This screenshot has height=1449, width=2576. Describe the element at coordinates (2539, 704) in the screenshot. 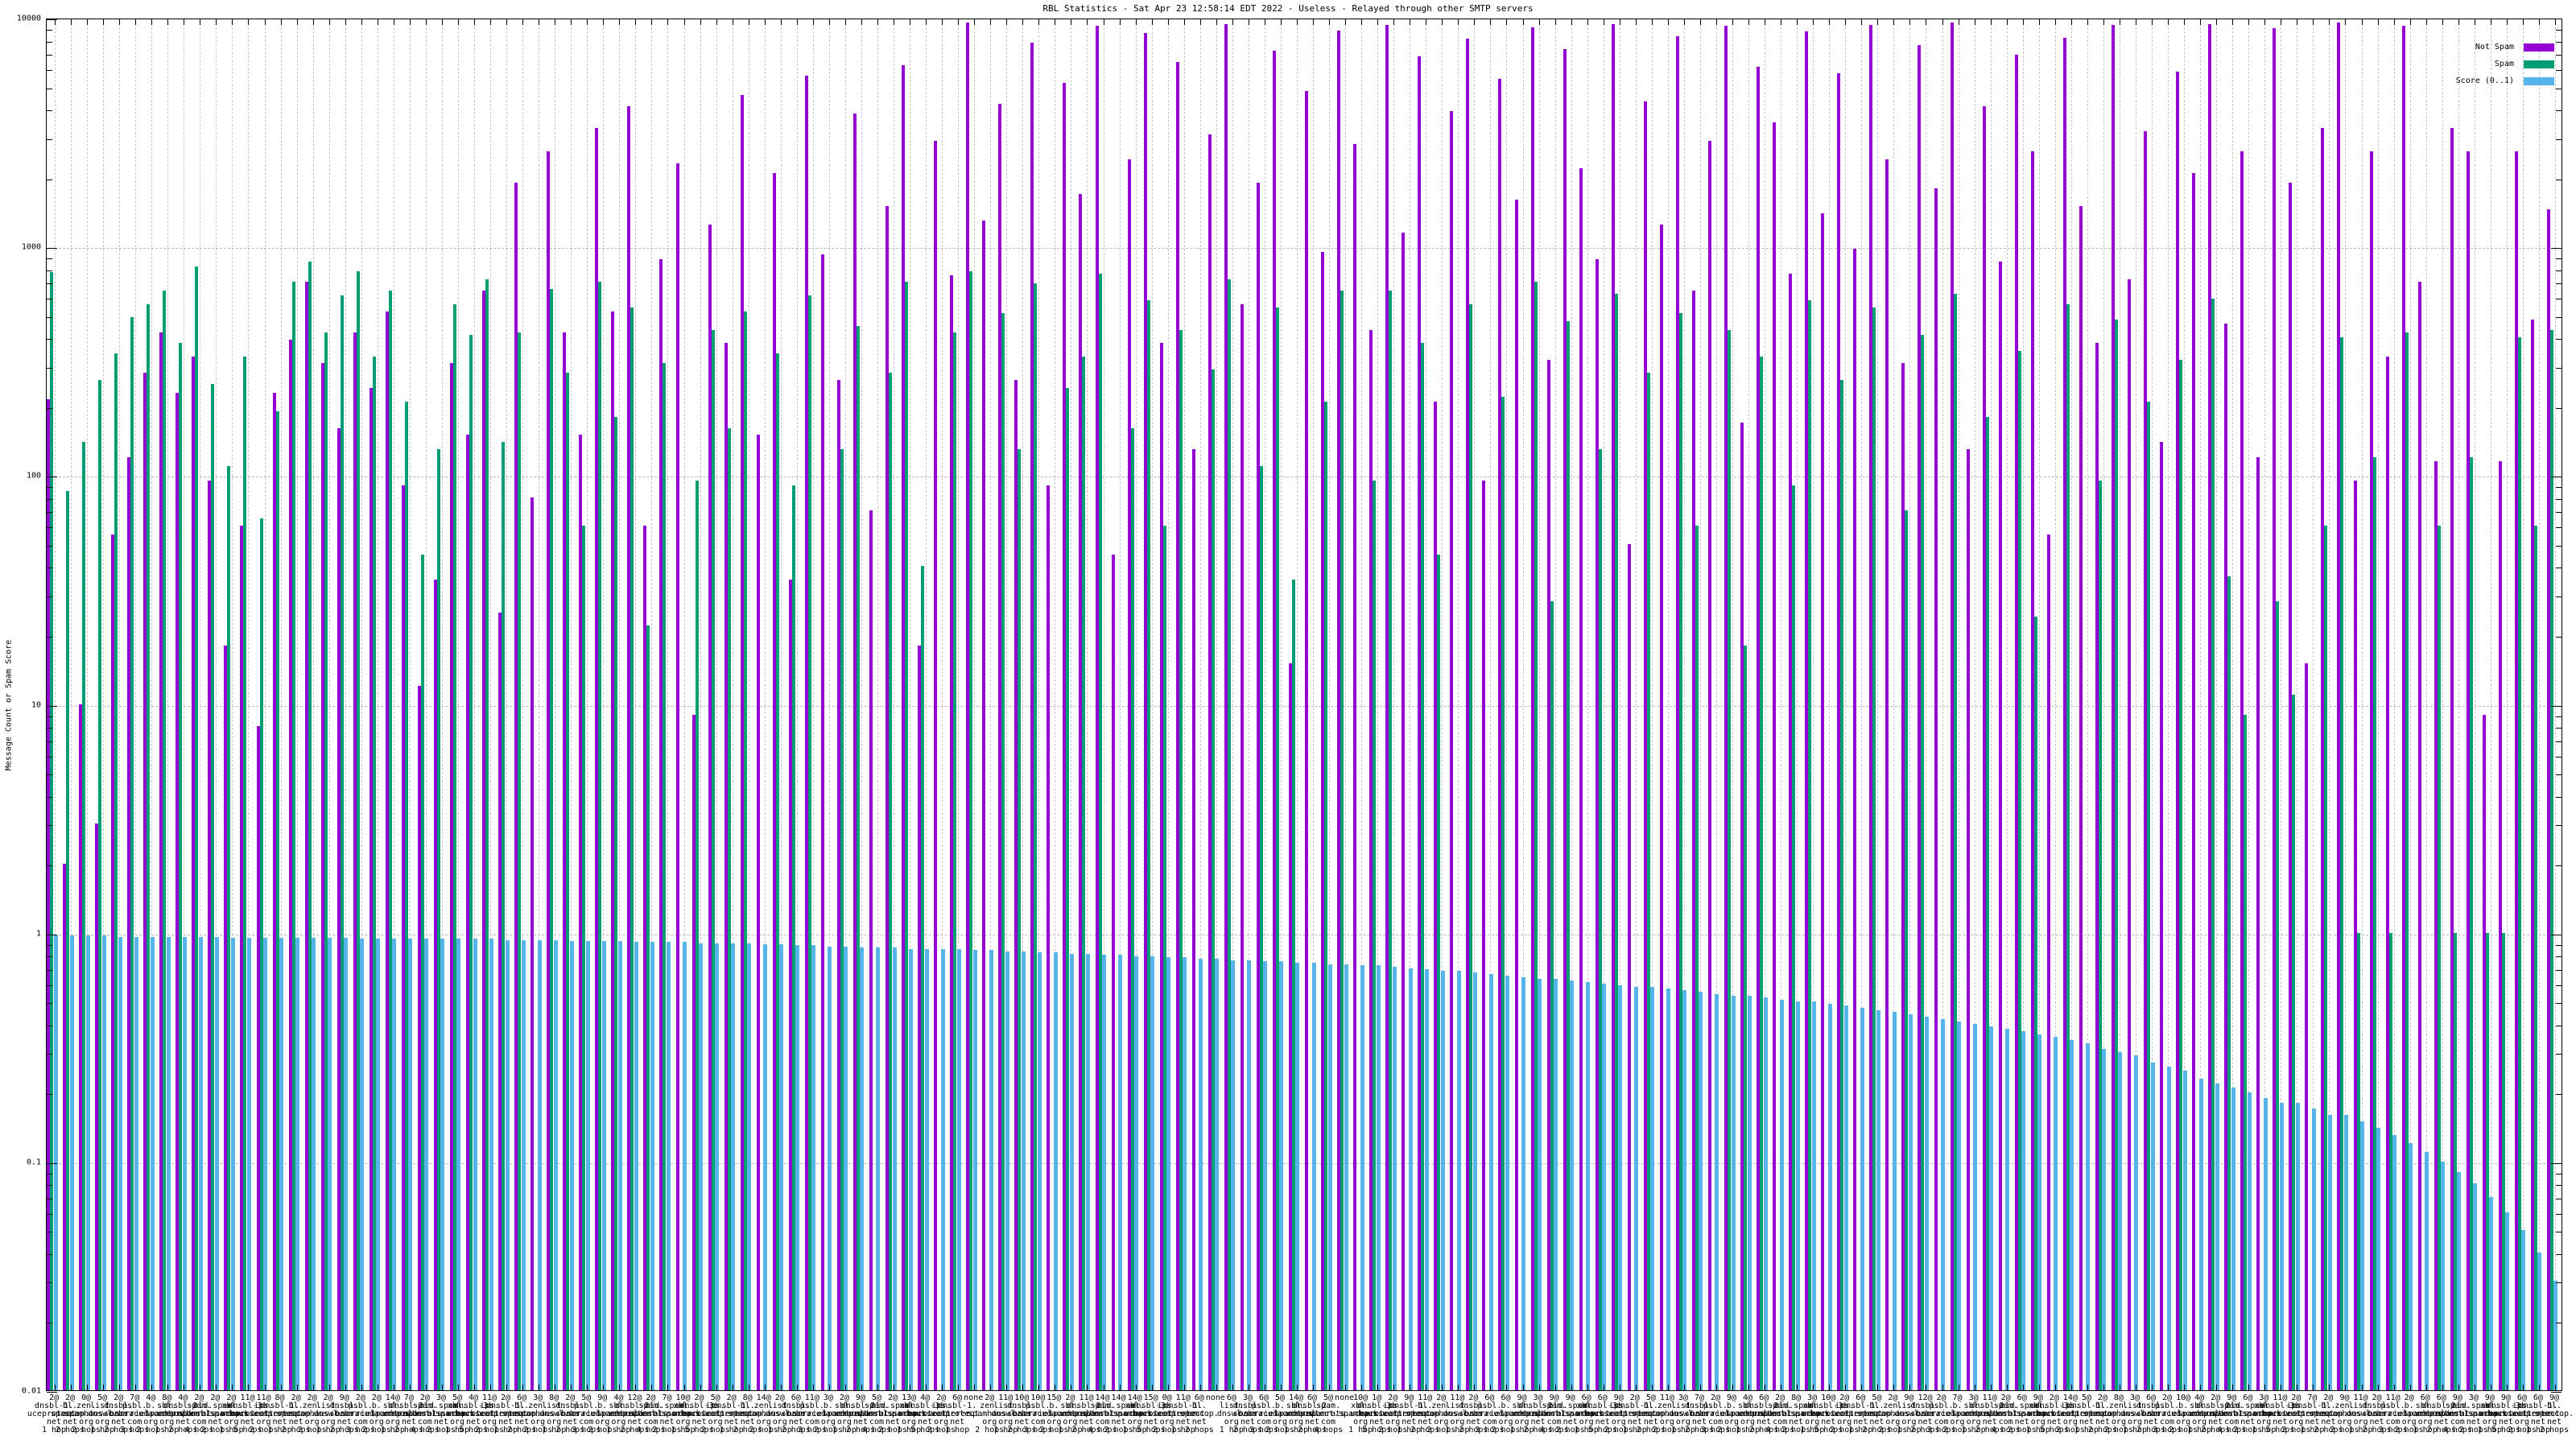

I see `x-gridline` at that location.